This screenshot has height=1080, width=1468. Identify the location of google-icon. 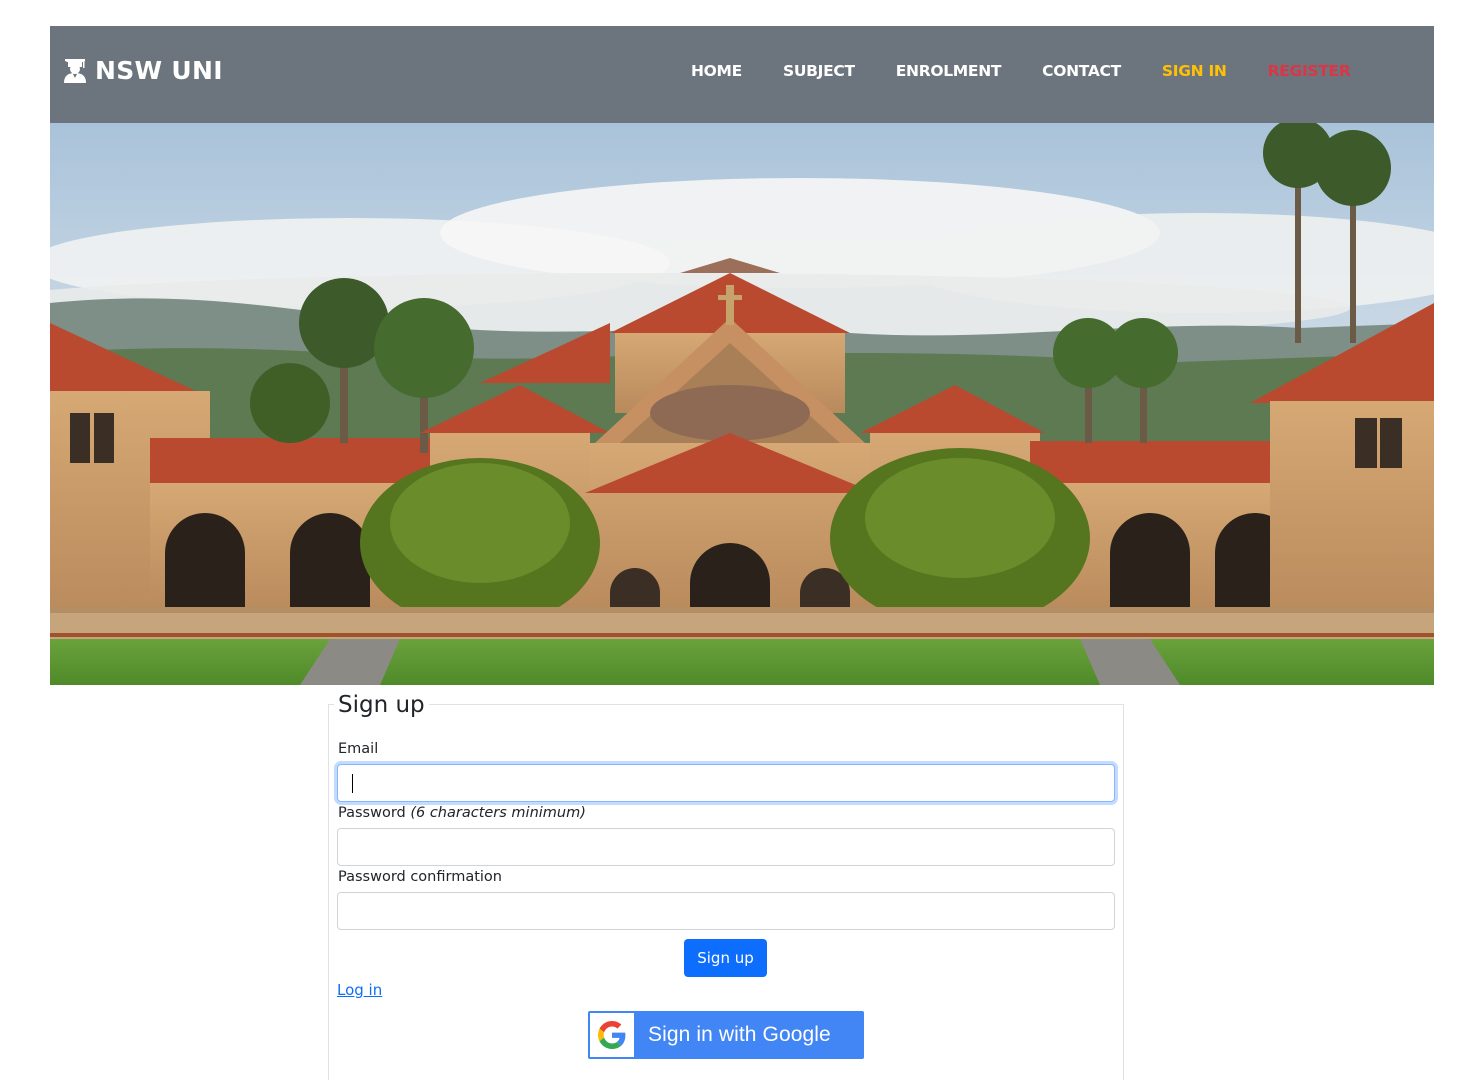
(612, 1035).